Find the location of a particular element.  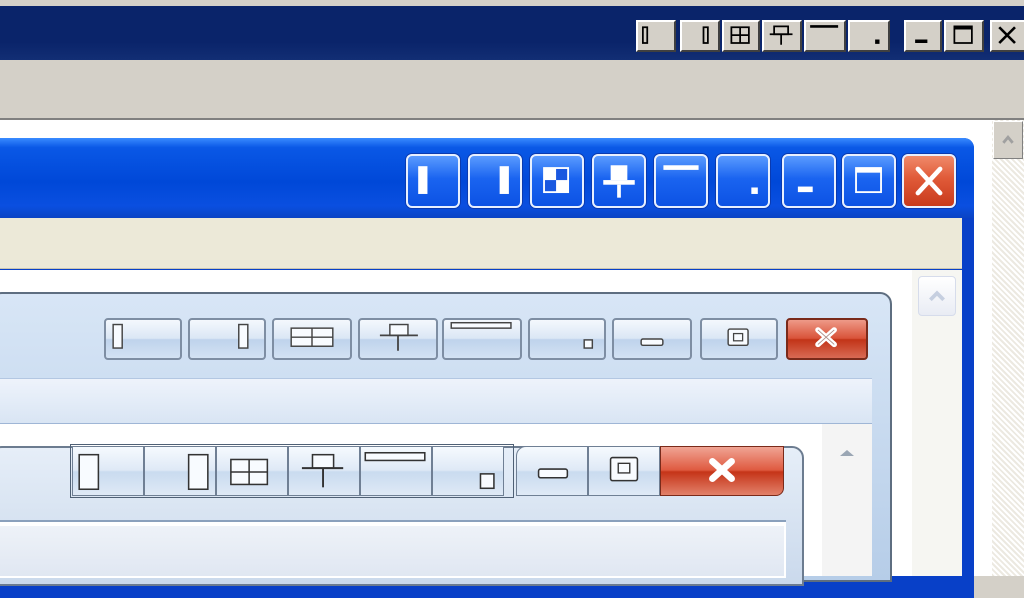

vista-vertical-scrollbar is located at coordinates (847, 500).